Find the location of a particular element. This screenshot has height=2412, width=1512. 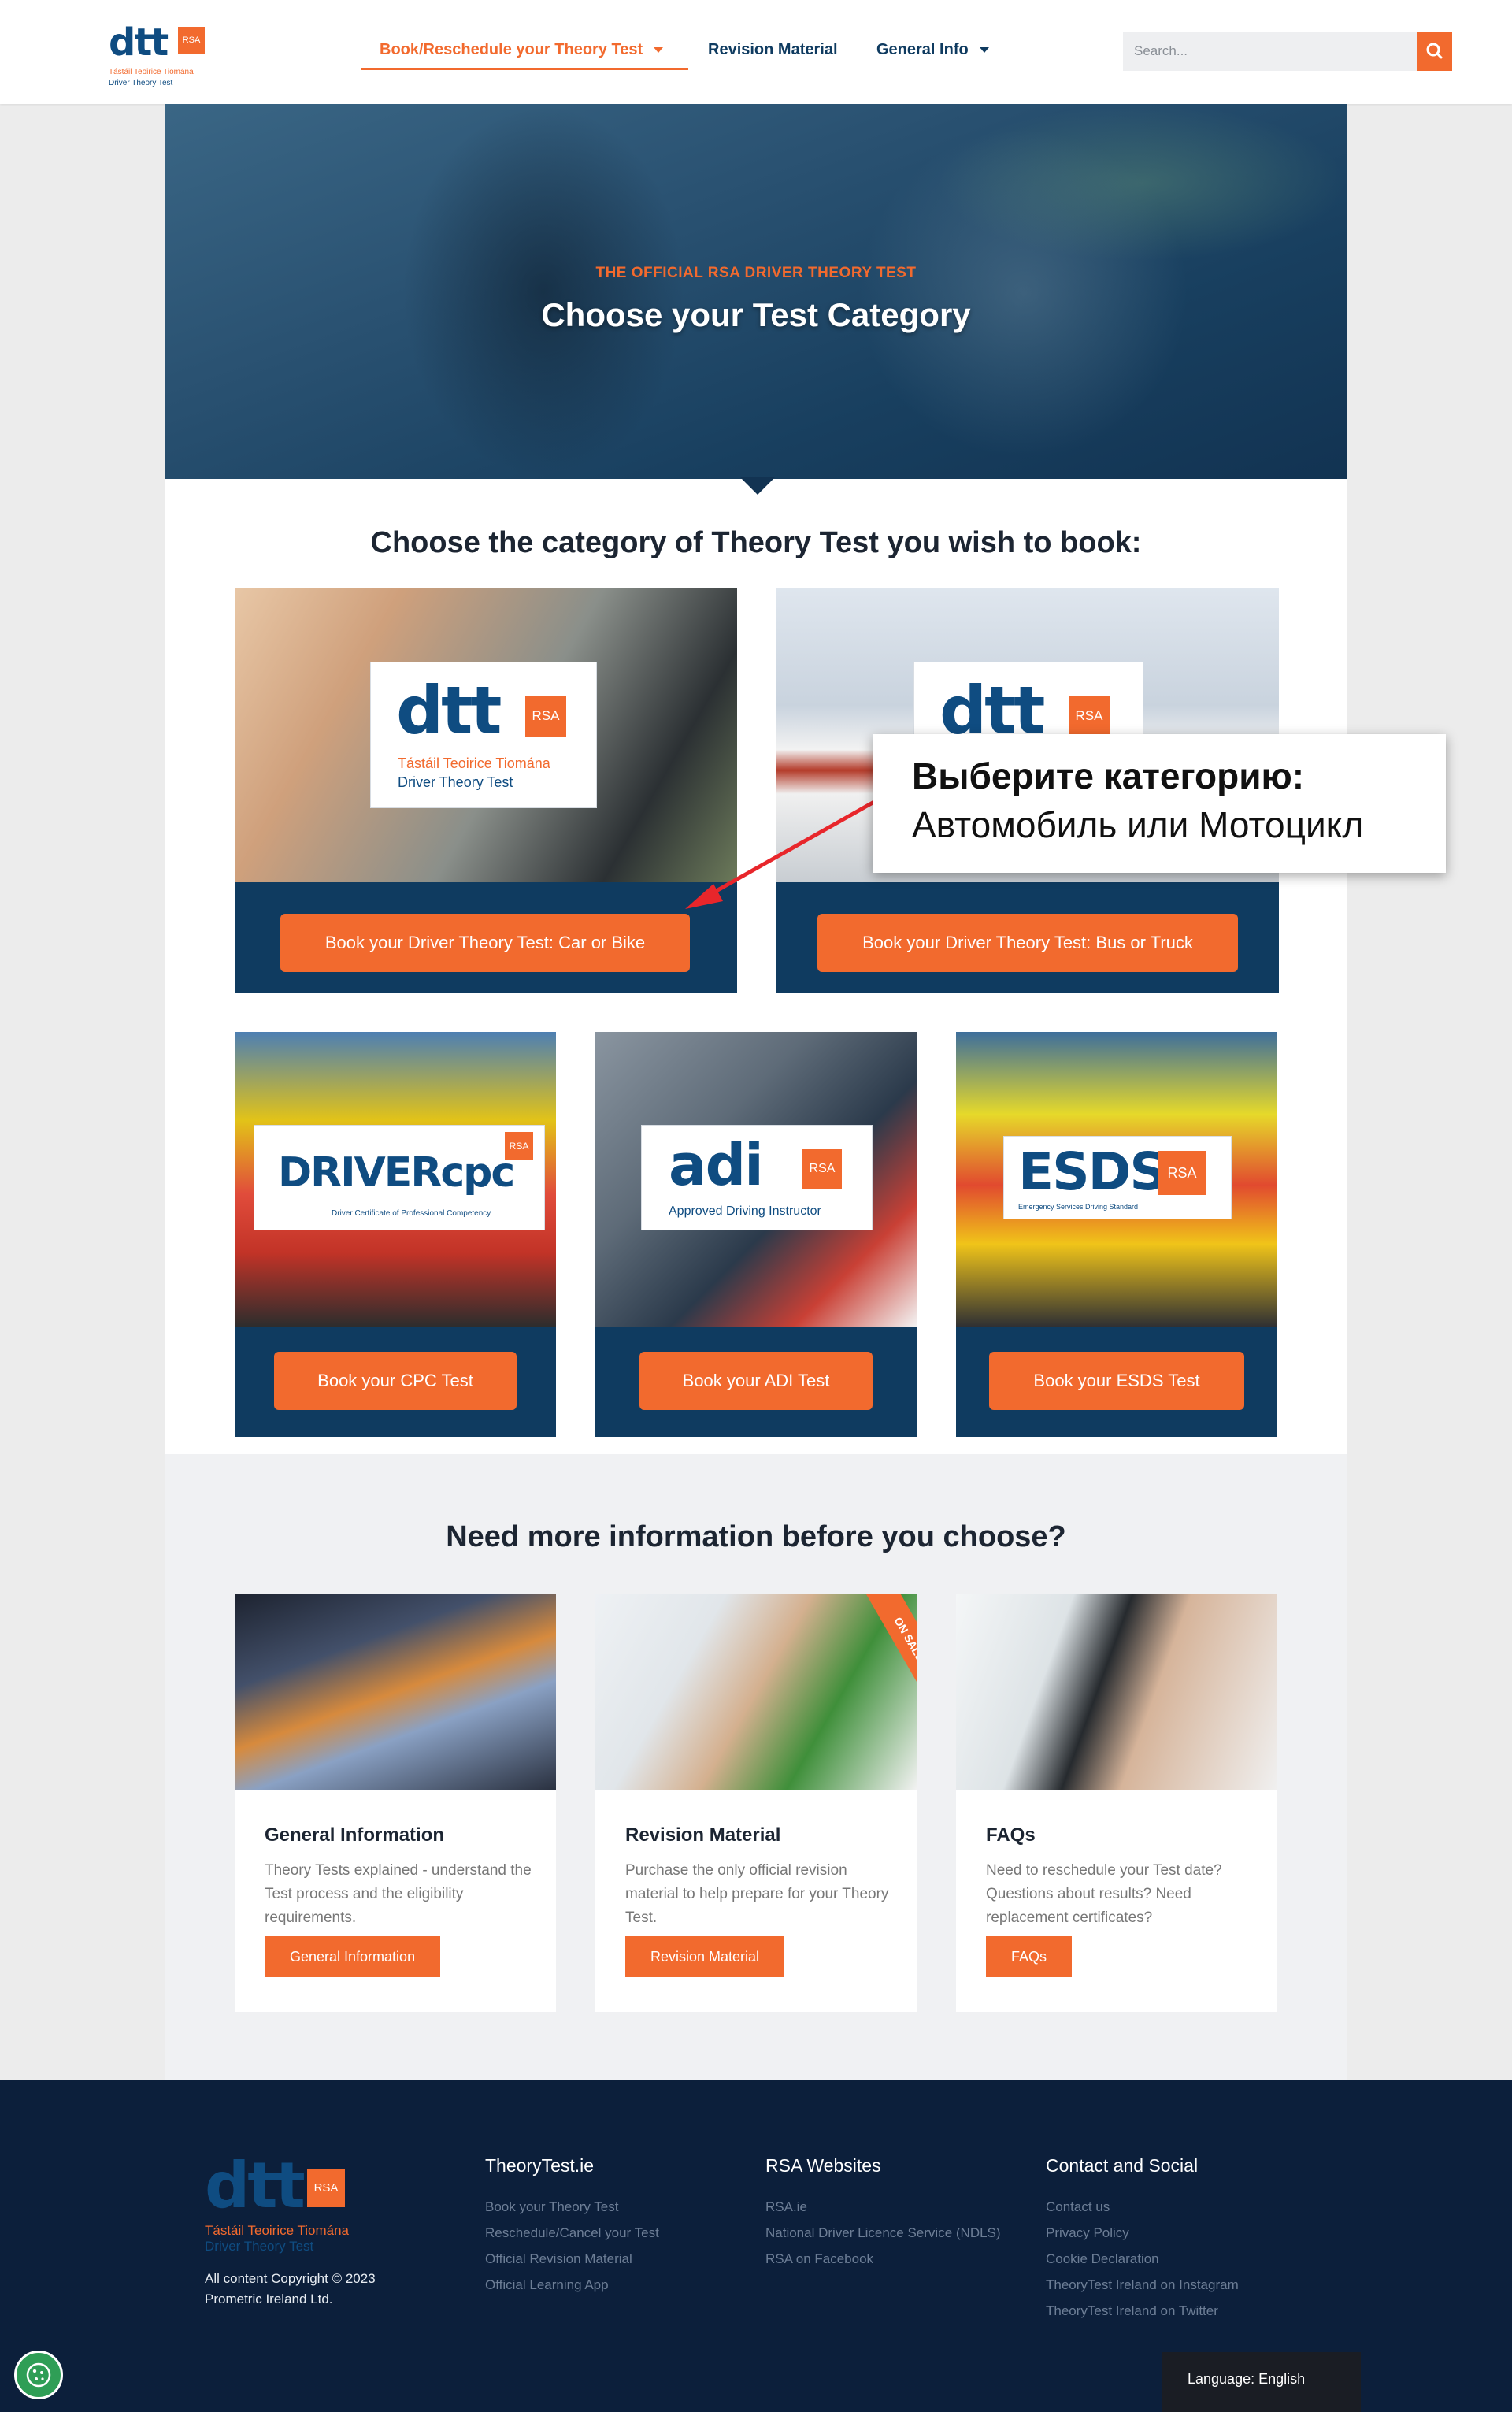

search-button is located at coordinates (1435, 51).